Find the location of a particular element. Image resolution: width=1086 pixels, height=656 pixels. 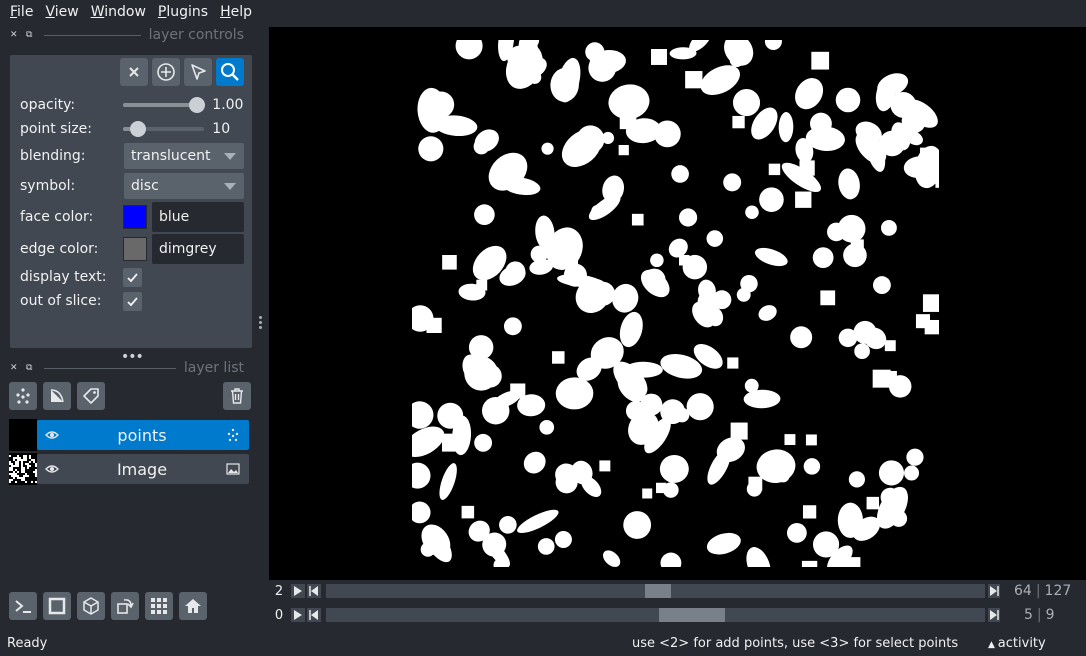

dim-current: 64 is located at coordinates (1023, 591).